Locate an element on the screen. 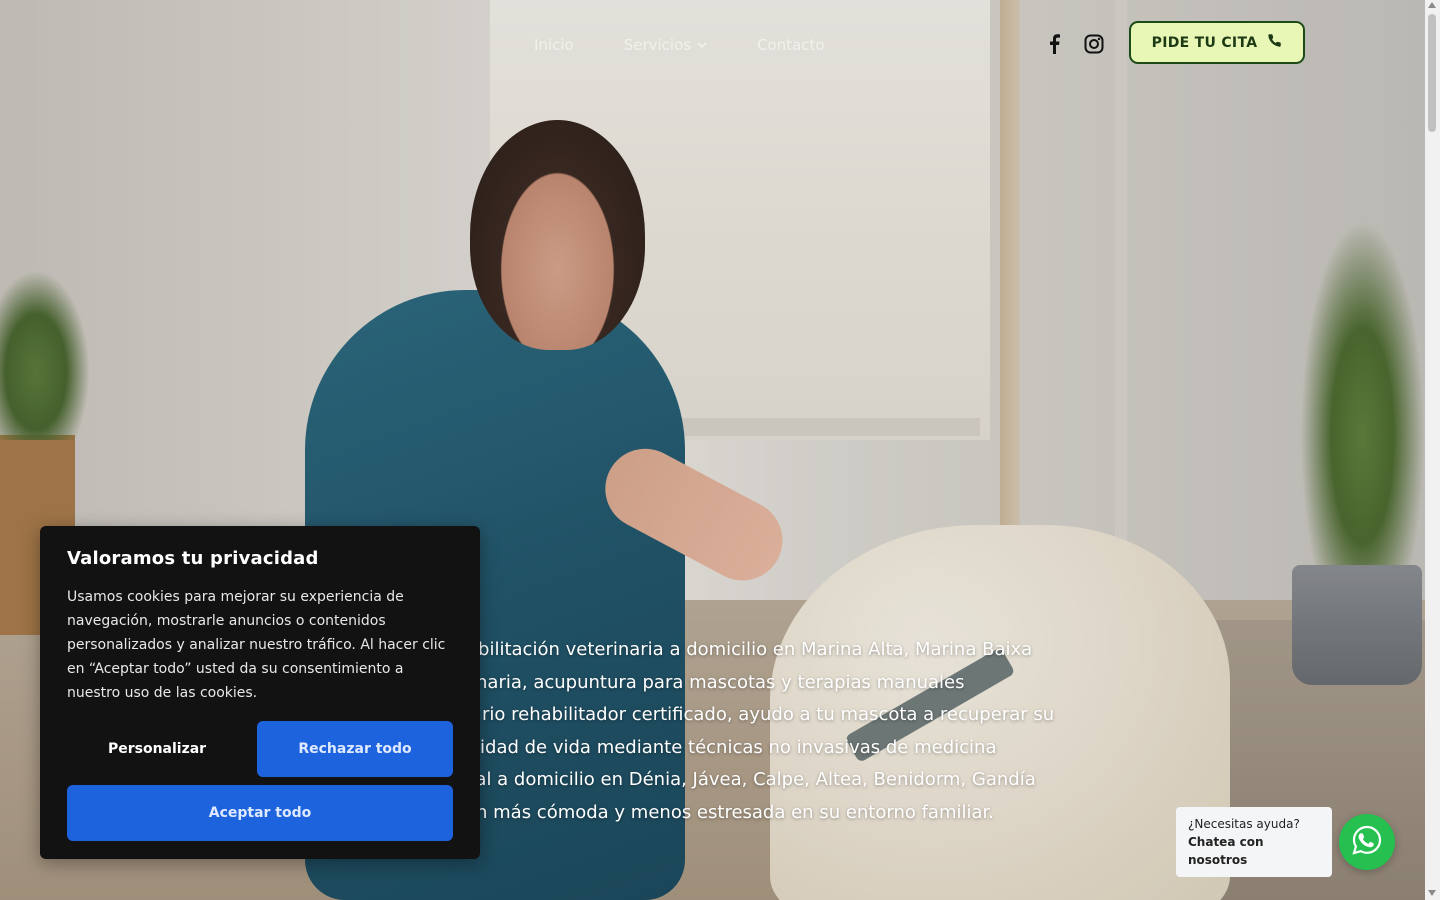  scroll-thumb is located at coordinates (1432, 73).